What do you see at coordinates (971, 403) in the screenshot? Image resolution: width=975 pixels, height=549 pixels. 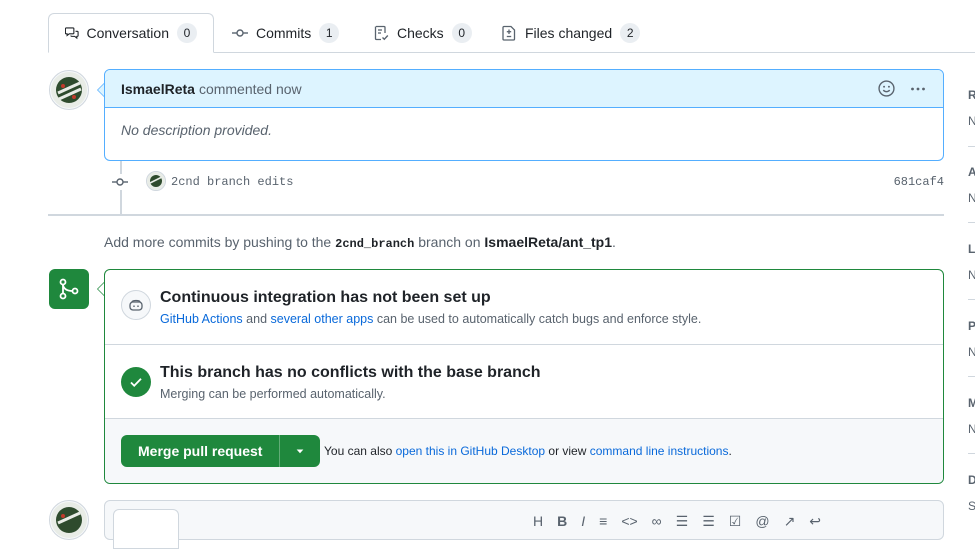 I see `sidebar-milestone-heading: M` at bounding box center [971, 403].